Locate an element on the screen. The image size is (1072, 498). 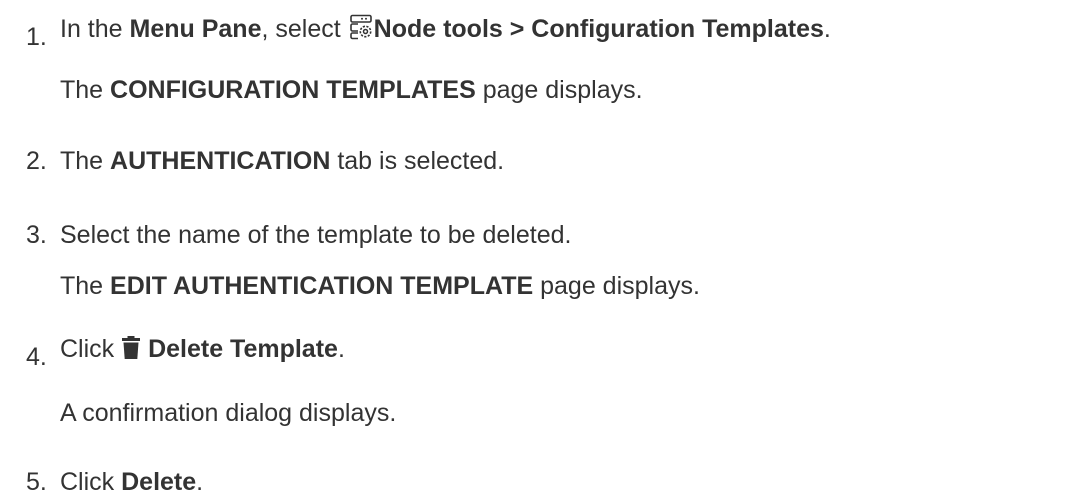
step-number: 4. is located at coordinates (36, 357).